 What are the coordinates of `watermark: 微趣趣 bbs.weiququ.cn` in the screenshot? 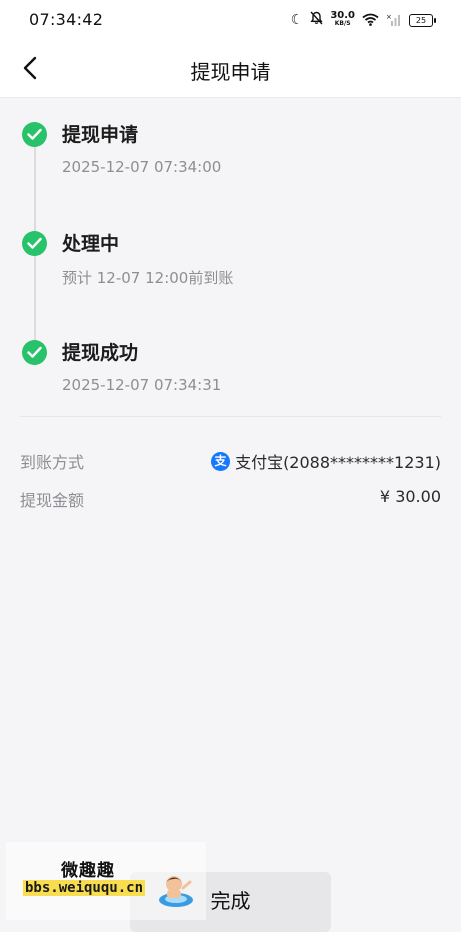 It's located at (106, 881).